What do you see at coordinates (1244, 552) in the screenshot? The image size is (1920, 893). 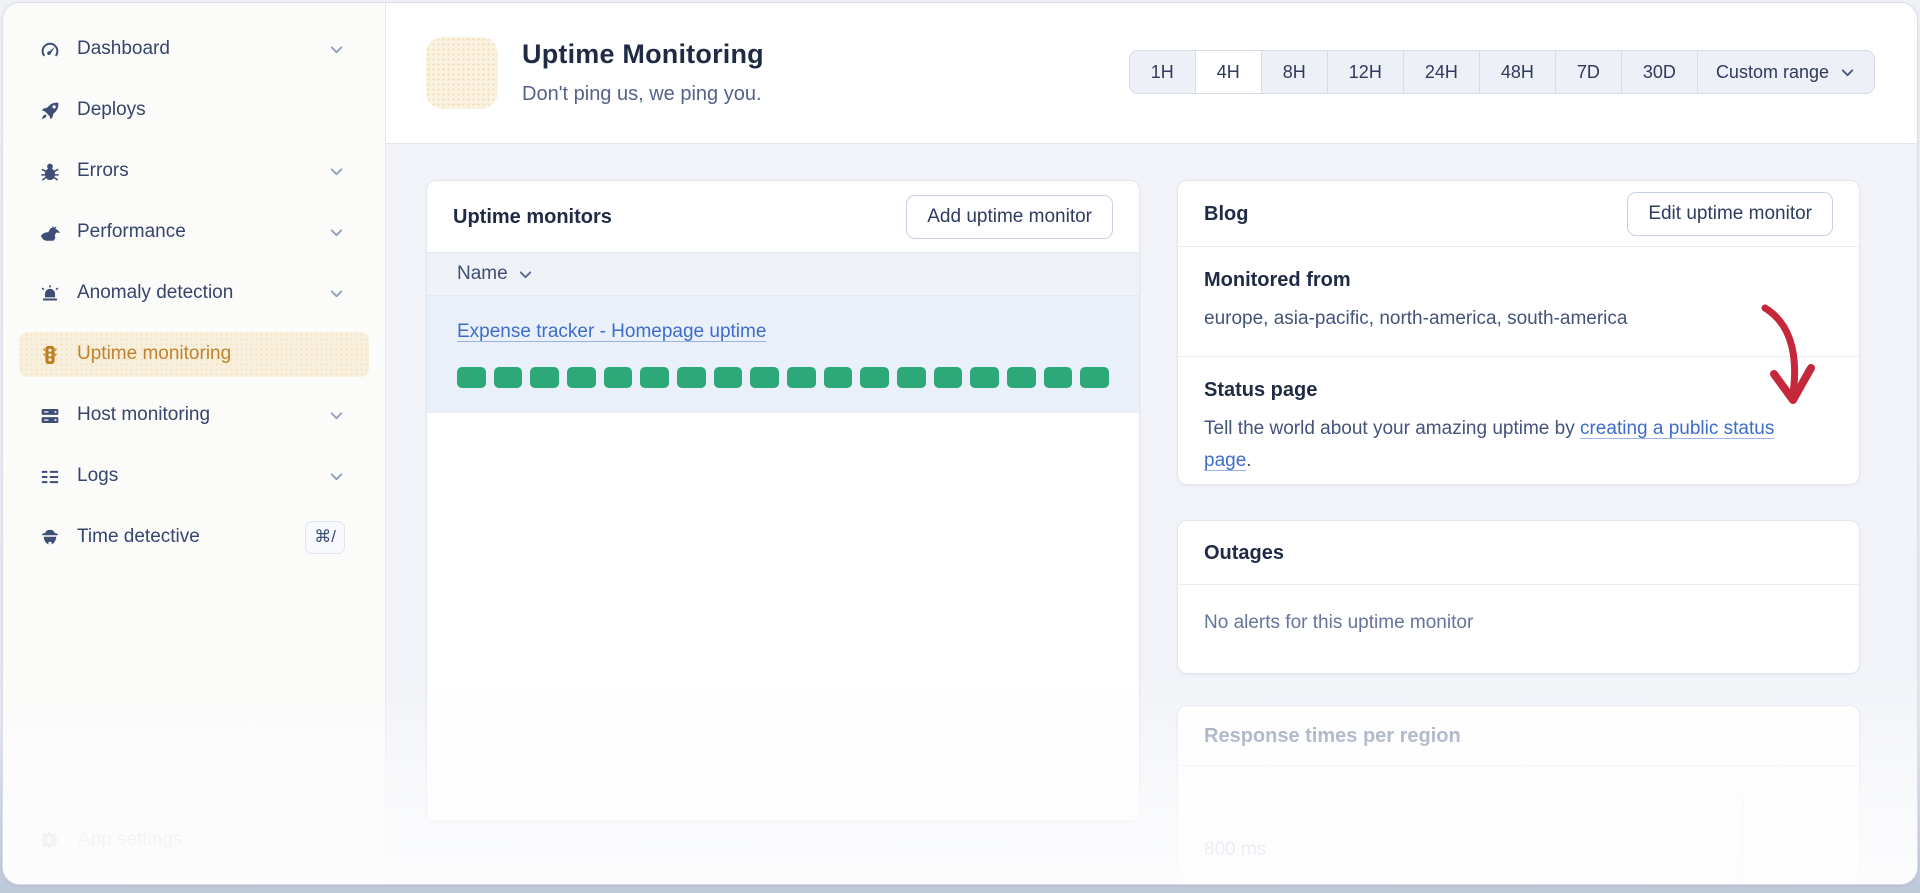 I see `outages-title: Outages` at bounding box center [1244, 552].